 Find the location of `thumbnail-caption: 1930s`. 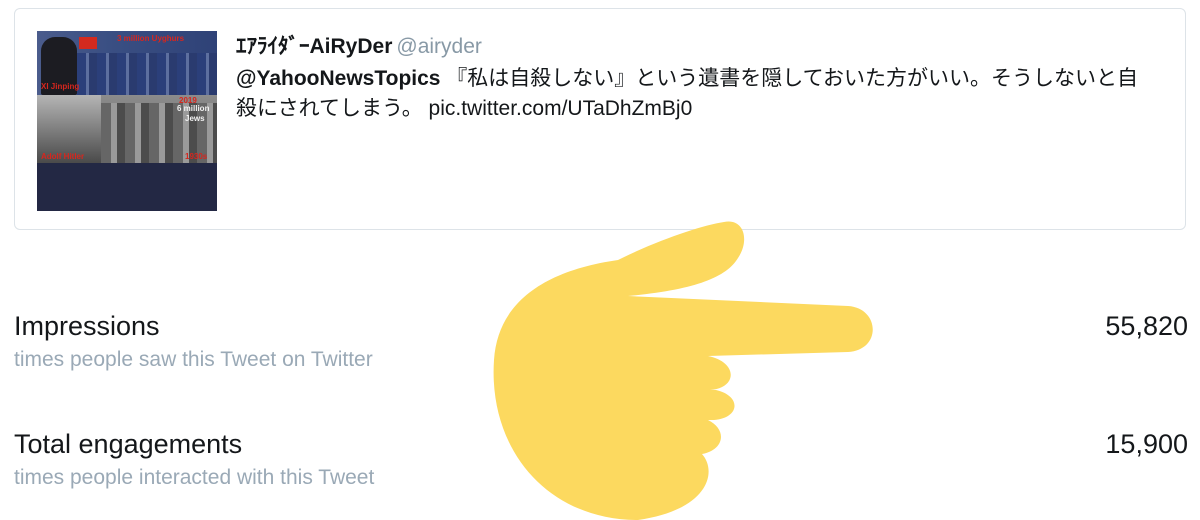

thumbnail-caption: 1930s is located at coordinates (196, 156).